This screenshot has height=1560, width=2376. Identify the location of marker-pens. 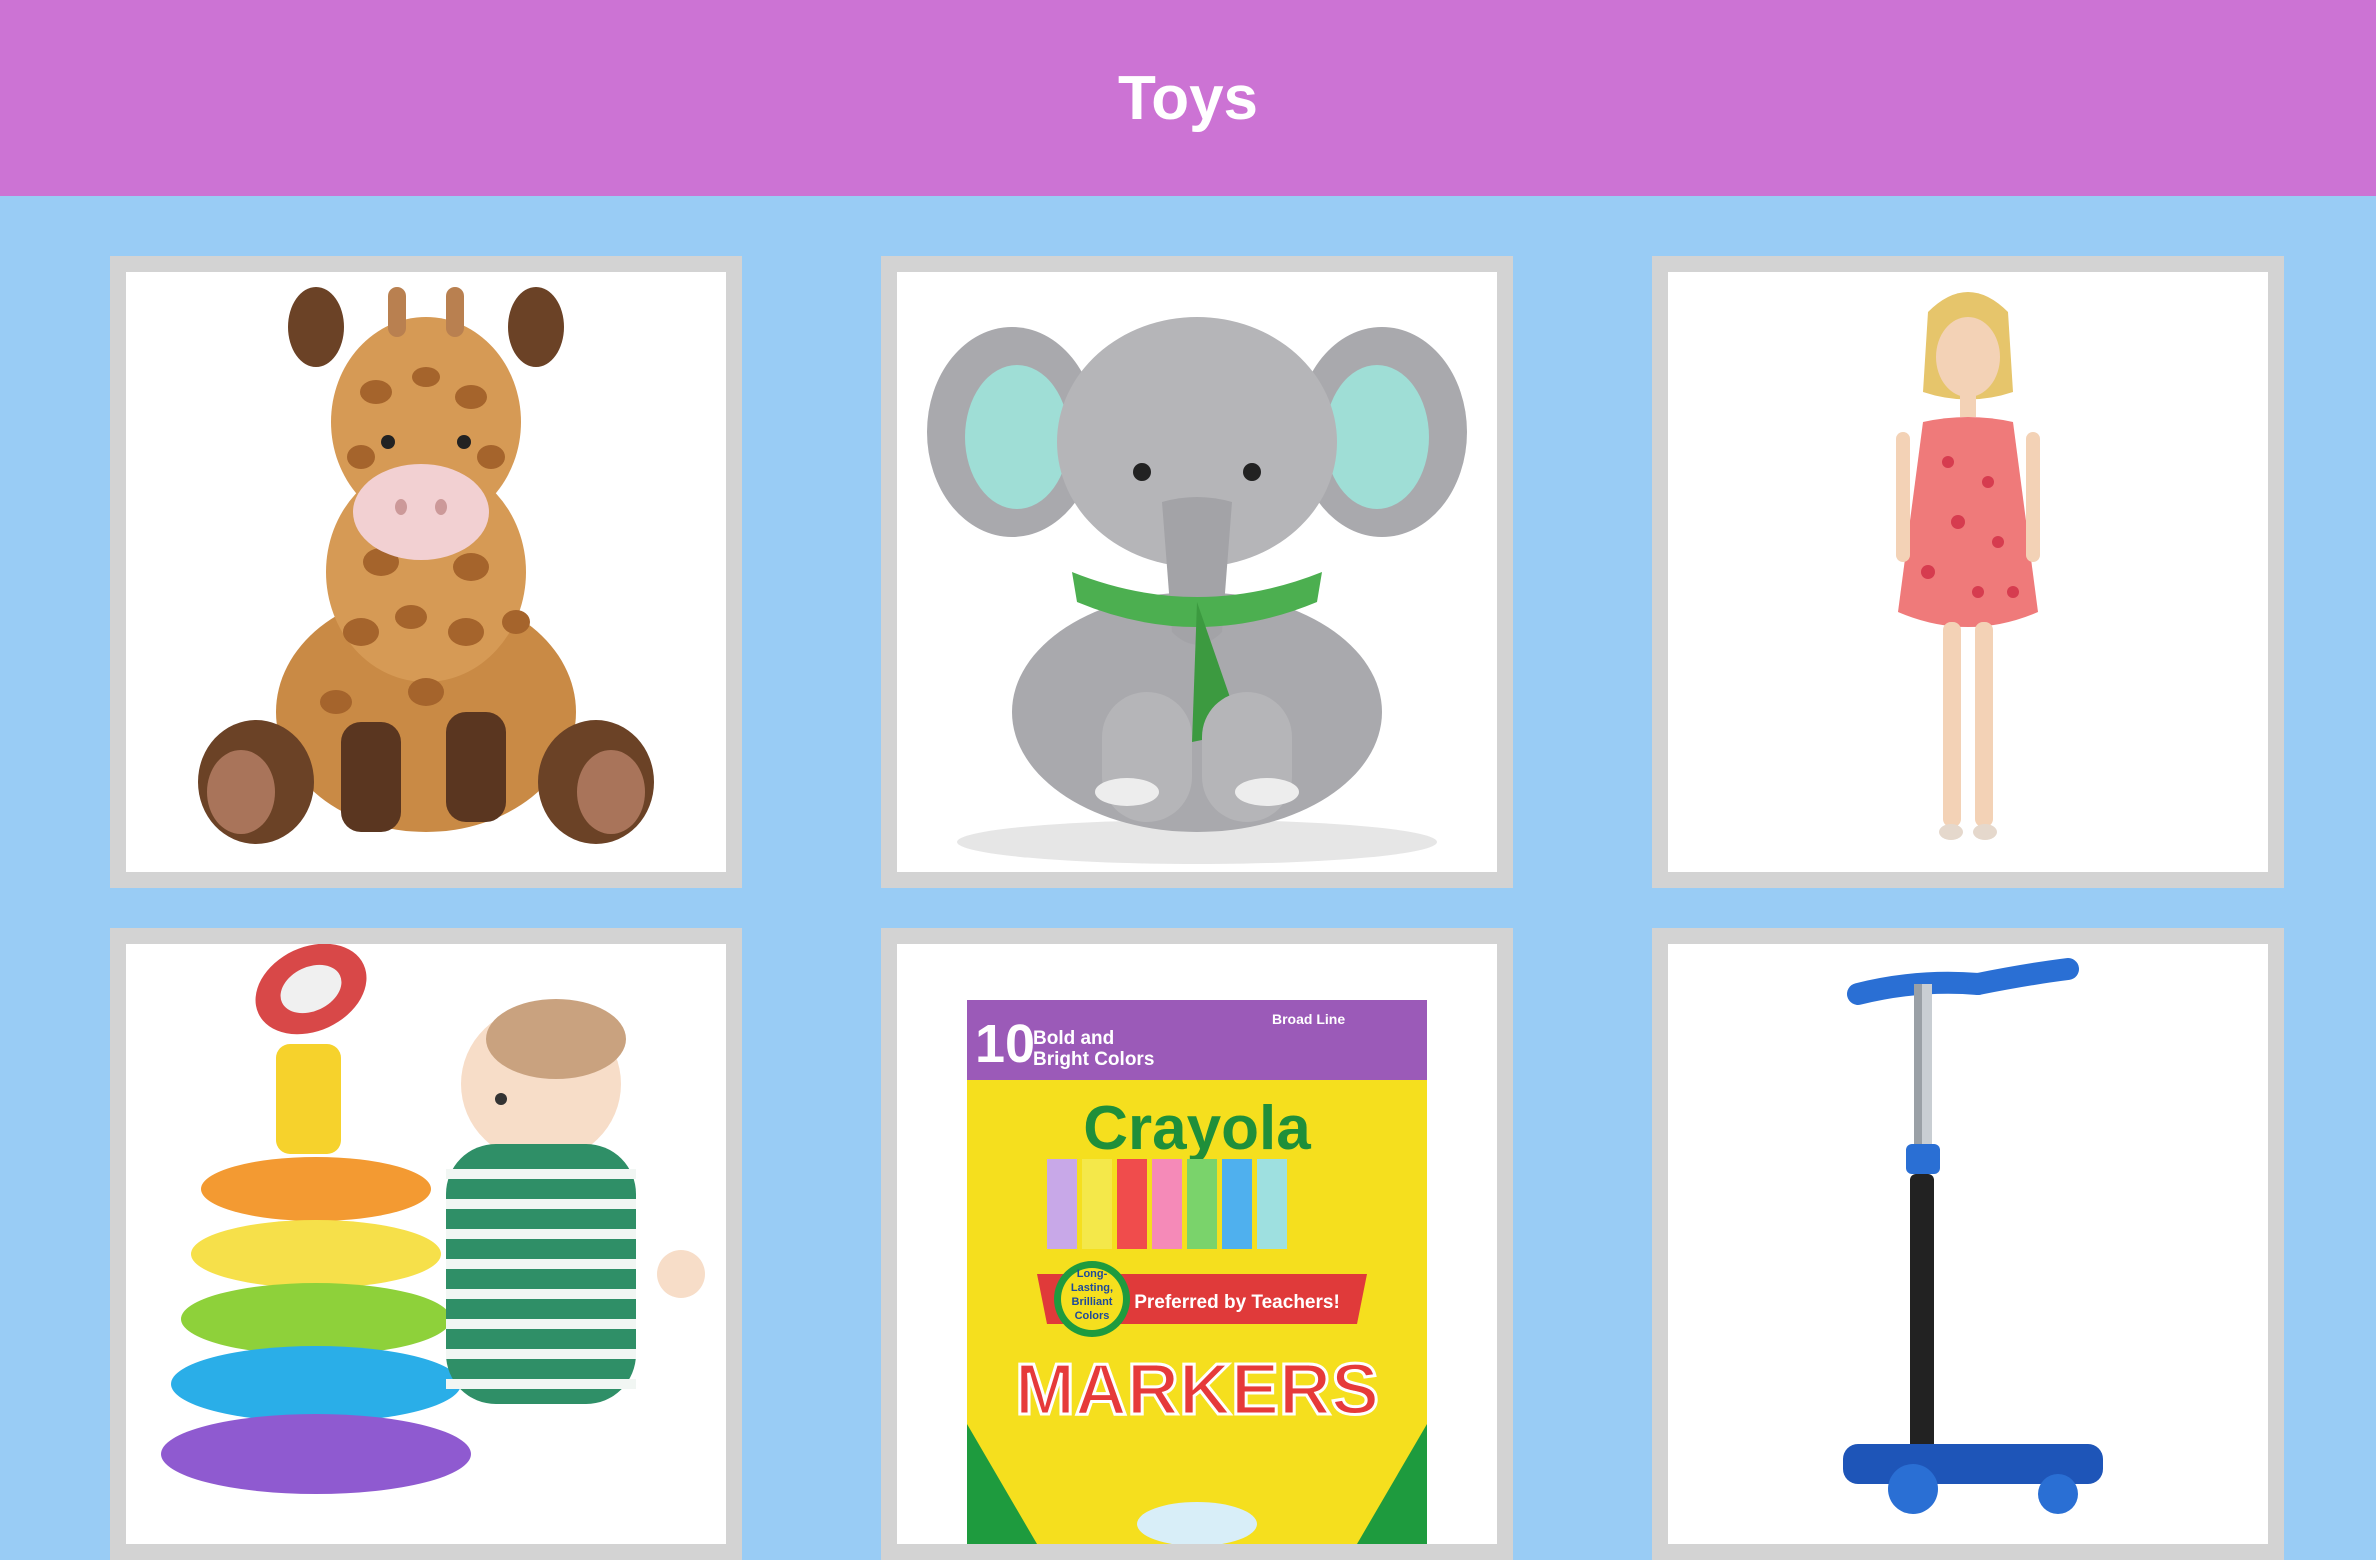
(1167, 1204).